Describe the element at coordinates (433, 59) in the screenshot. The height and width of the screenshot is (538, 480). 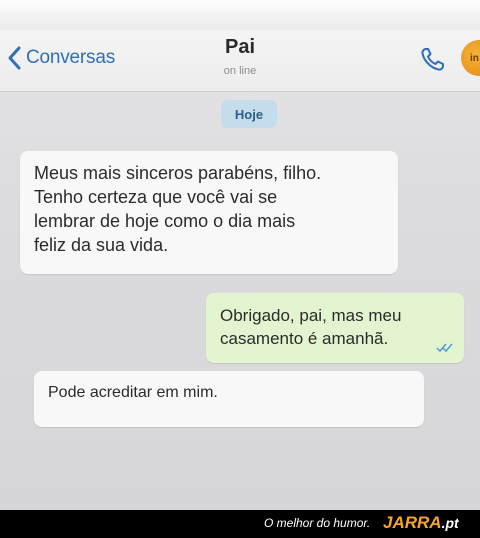
I see `phone-icon` at that location.